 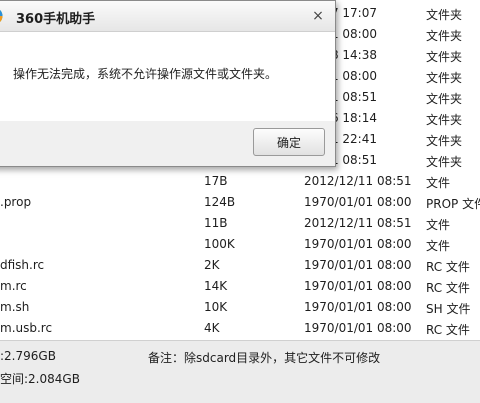 I want to click on ok-button: 确定, so click(x=289, y=142).